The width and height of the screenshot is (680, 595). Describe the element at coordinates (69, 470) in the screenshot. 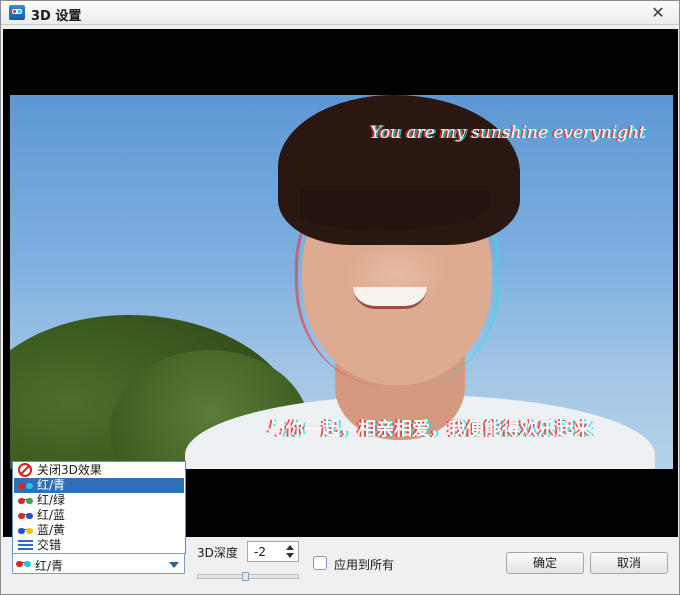

I see `option-label: 关闭3D效果` at that location.